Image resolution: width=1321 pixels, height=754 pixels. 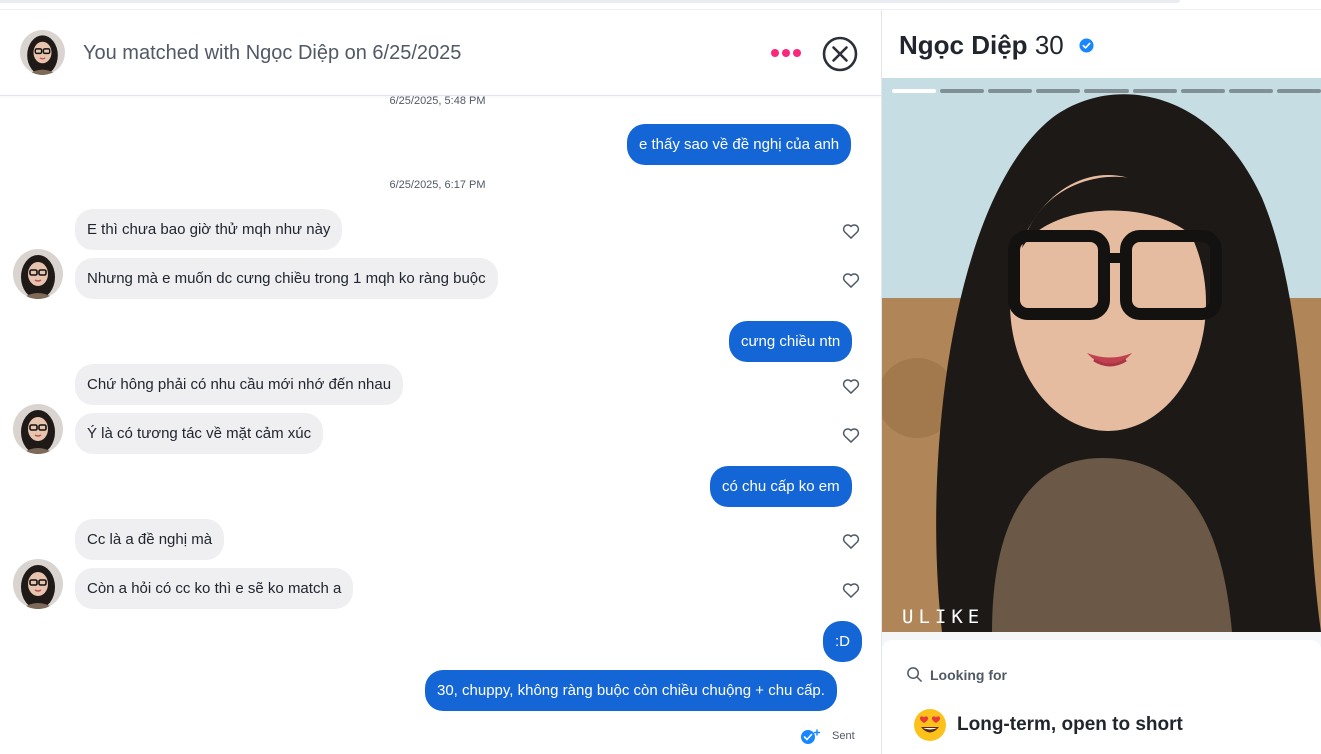 I want to click on message-bubble-incoming: Còn a hỏi có cc ko thì e sẽ ko match a, so click(x=214, y=588).